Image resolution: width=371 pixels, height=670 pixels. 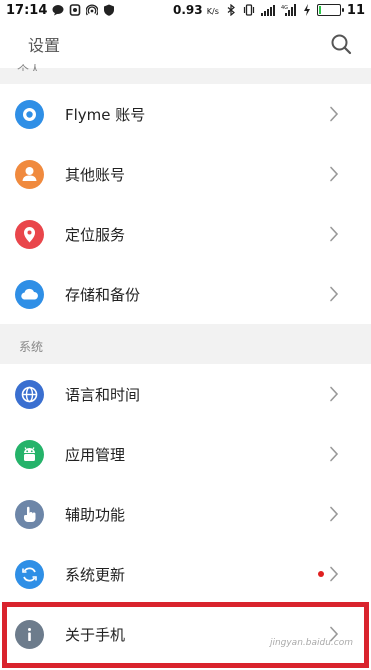 I want to click on setting-item-label: 辅助功能, so click(x=95, y=514).